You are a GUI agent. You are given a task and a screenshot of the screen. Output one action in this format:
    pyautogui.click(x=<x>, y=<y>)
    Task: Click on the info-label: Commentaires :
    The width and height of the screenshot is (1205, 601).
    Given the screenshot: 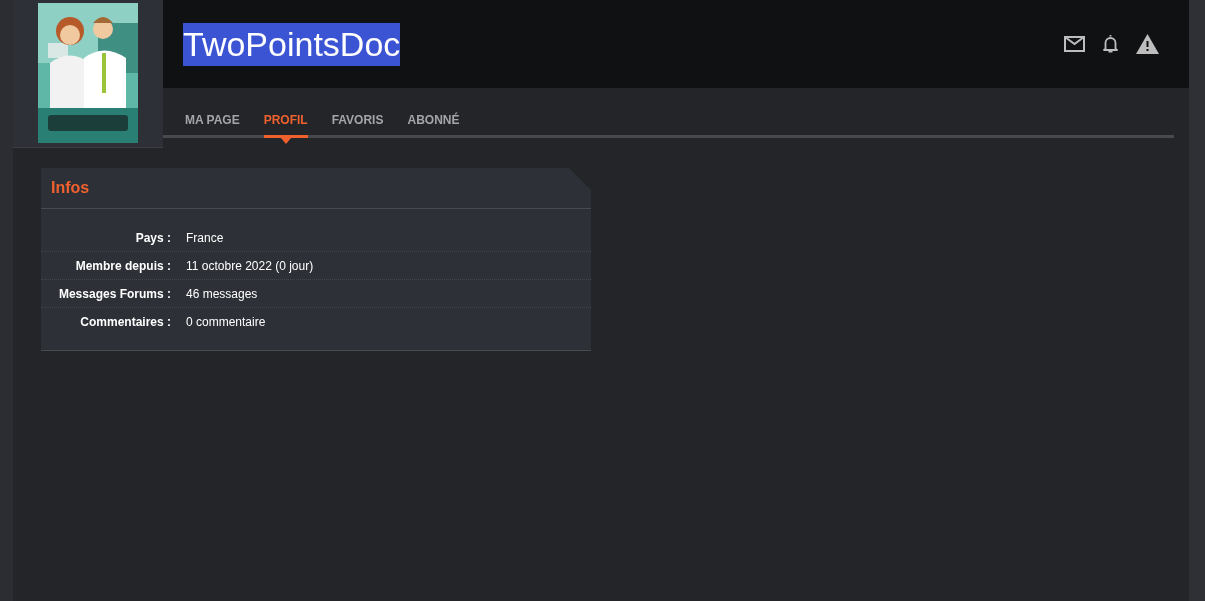 What is the action you would take?
    pyautogui.click(x=125, y=321)
    